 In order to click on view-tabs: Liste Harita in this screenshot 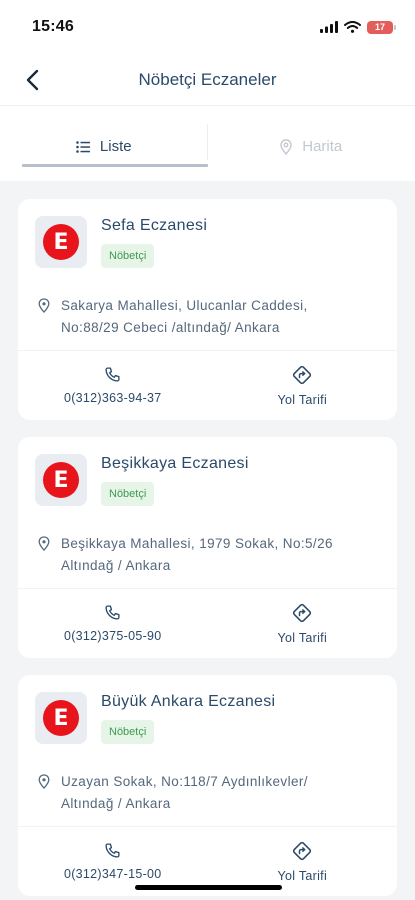, I will do `click(207, 143)`.